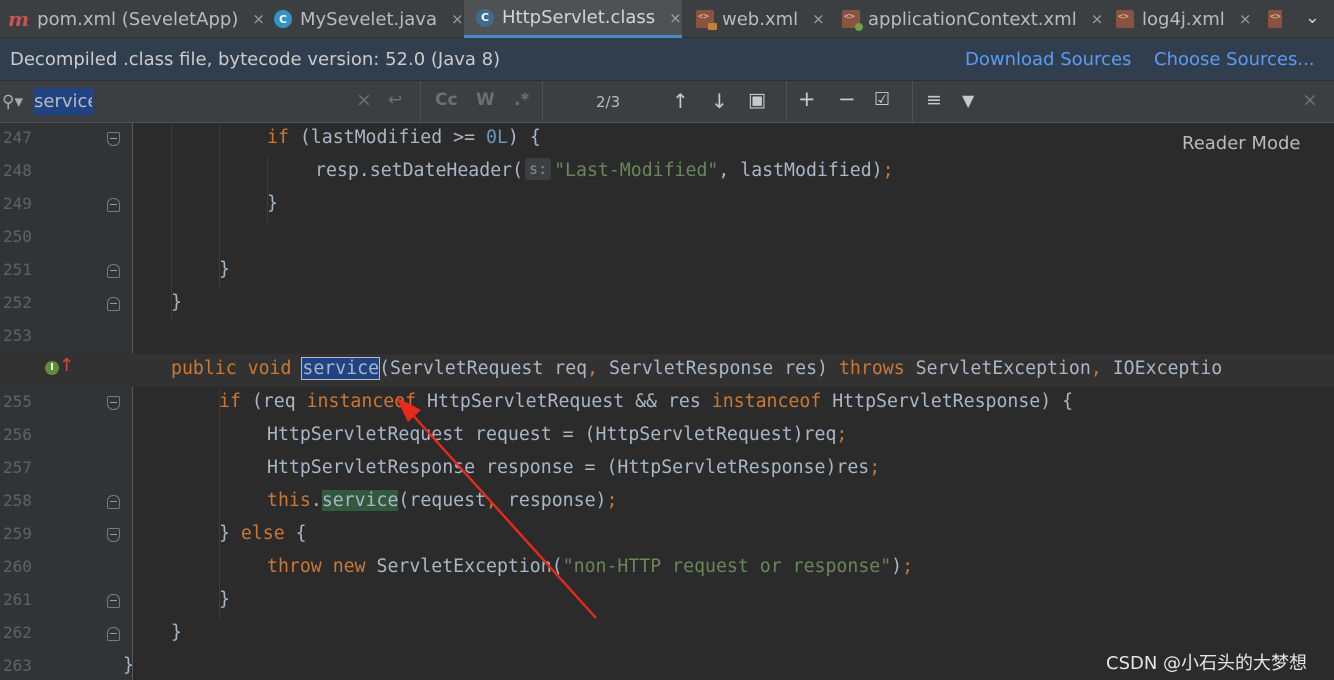 The image size is (1334, 680). Describe the element at coordinates (503, 515) in the screenshot. I see `annotation-arrow-shaft` at that location.